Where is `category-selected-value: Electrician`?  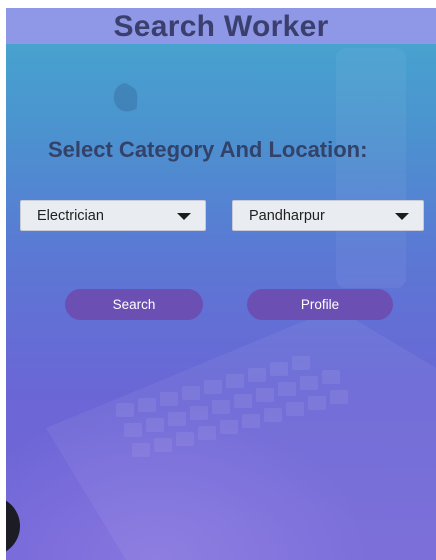 category-selected-value: Electrician is located at coordinates (70, 216).